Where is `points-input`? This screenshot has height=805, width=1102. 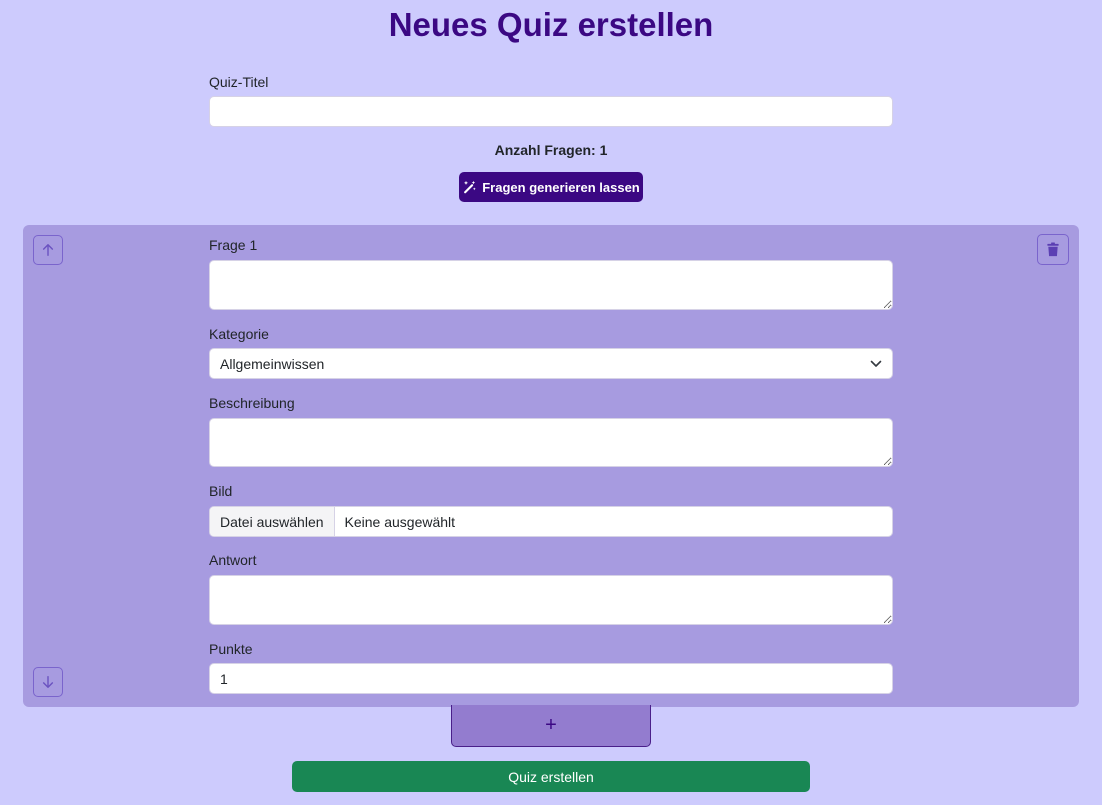 points-input is located at coordinates (551, 678).